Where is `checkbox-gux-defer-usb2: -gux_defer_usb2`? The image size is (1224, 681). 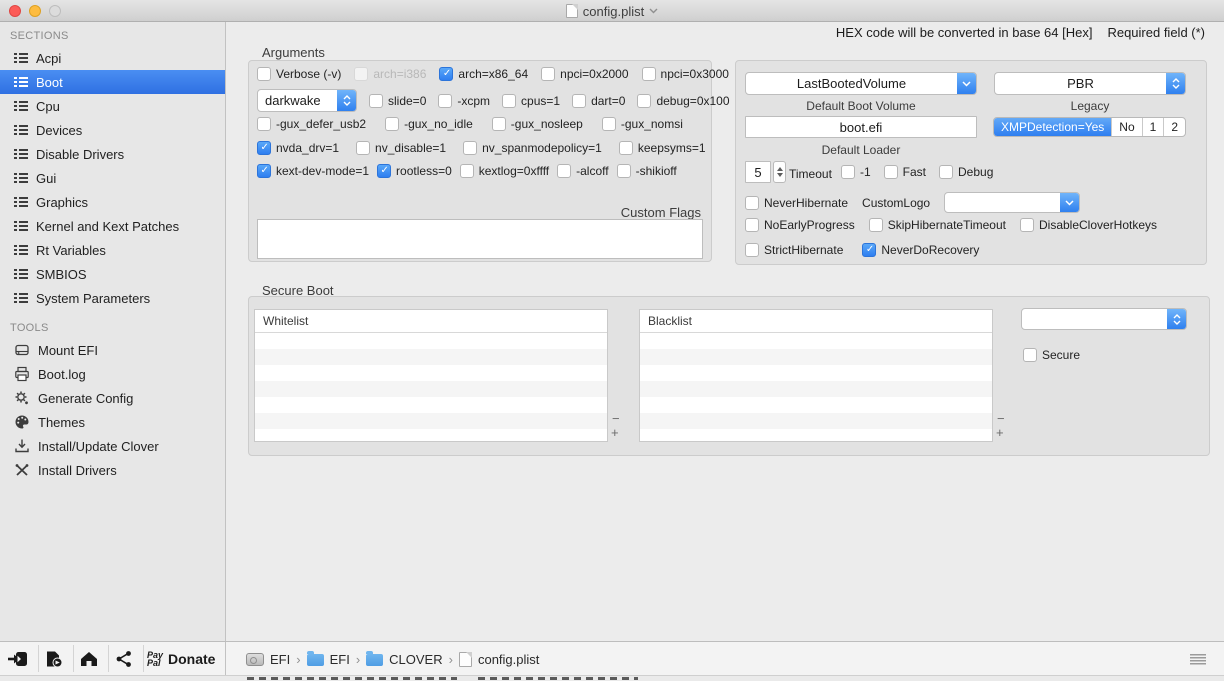 checkbox-gux-defer-usb2: -gux_defer_usb2 is located at coordinates (311, 124).